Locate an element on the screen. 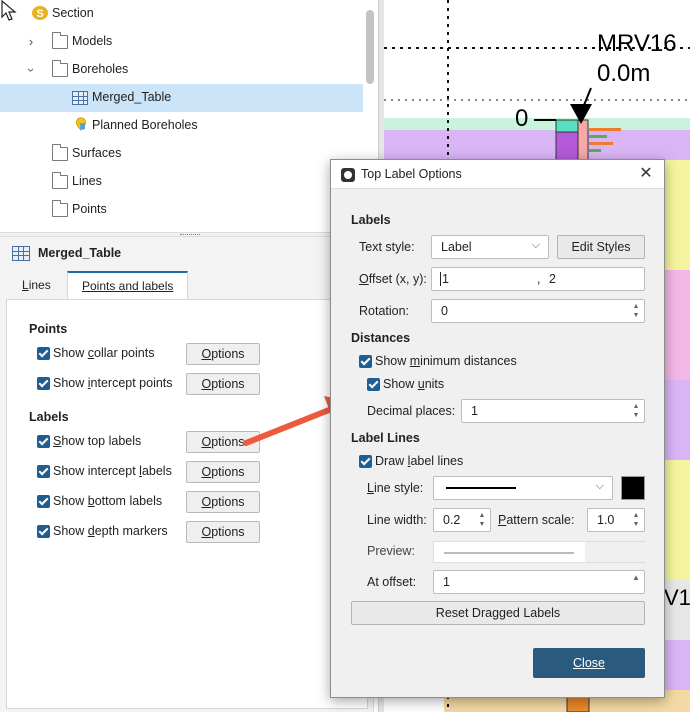  chevron-right-icon: › is located at coordinates (31, 42).